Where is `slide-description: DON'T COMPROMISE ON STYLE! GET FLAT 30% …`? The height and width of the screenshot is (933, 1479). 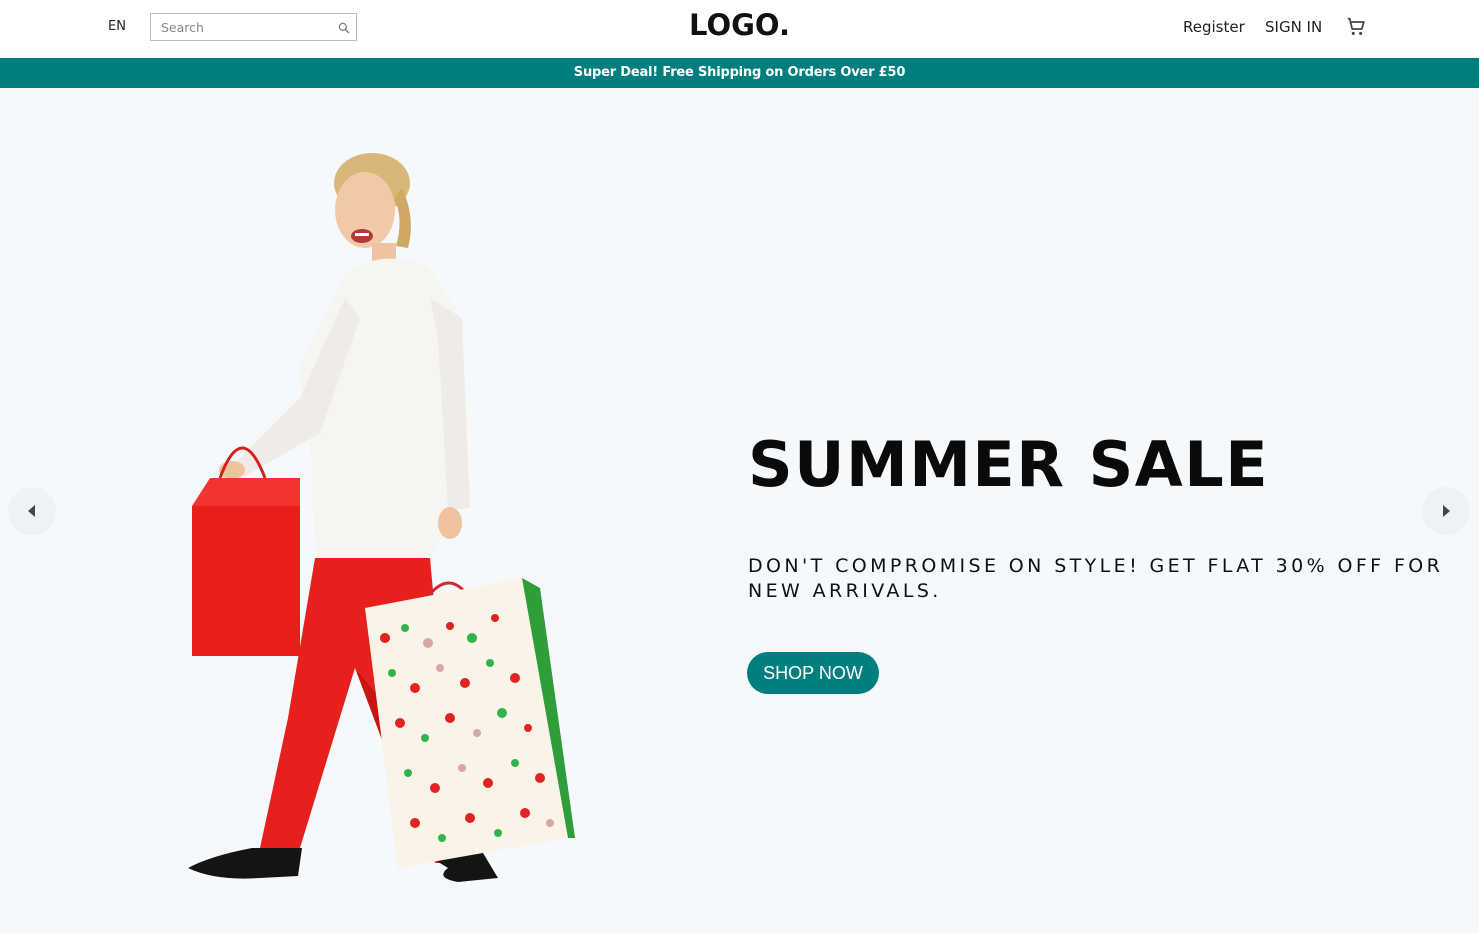
slide-description: DON'T COMPROMISE ON STYLE! GET FLAT 30% … is located at coordinates (1096, 578).